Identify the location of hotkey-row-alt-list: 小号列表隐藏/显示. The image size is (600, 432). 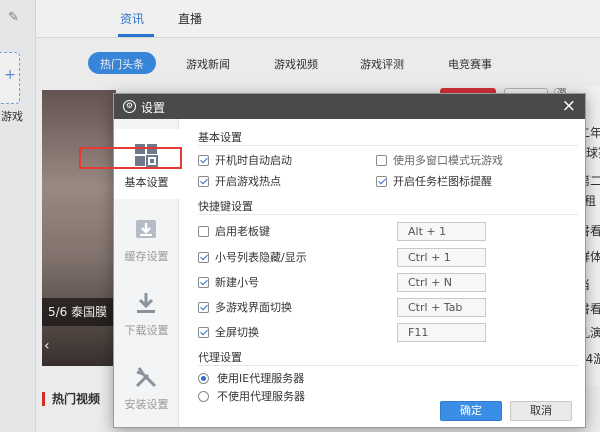
(252, 257).